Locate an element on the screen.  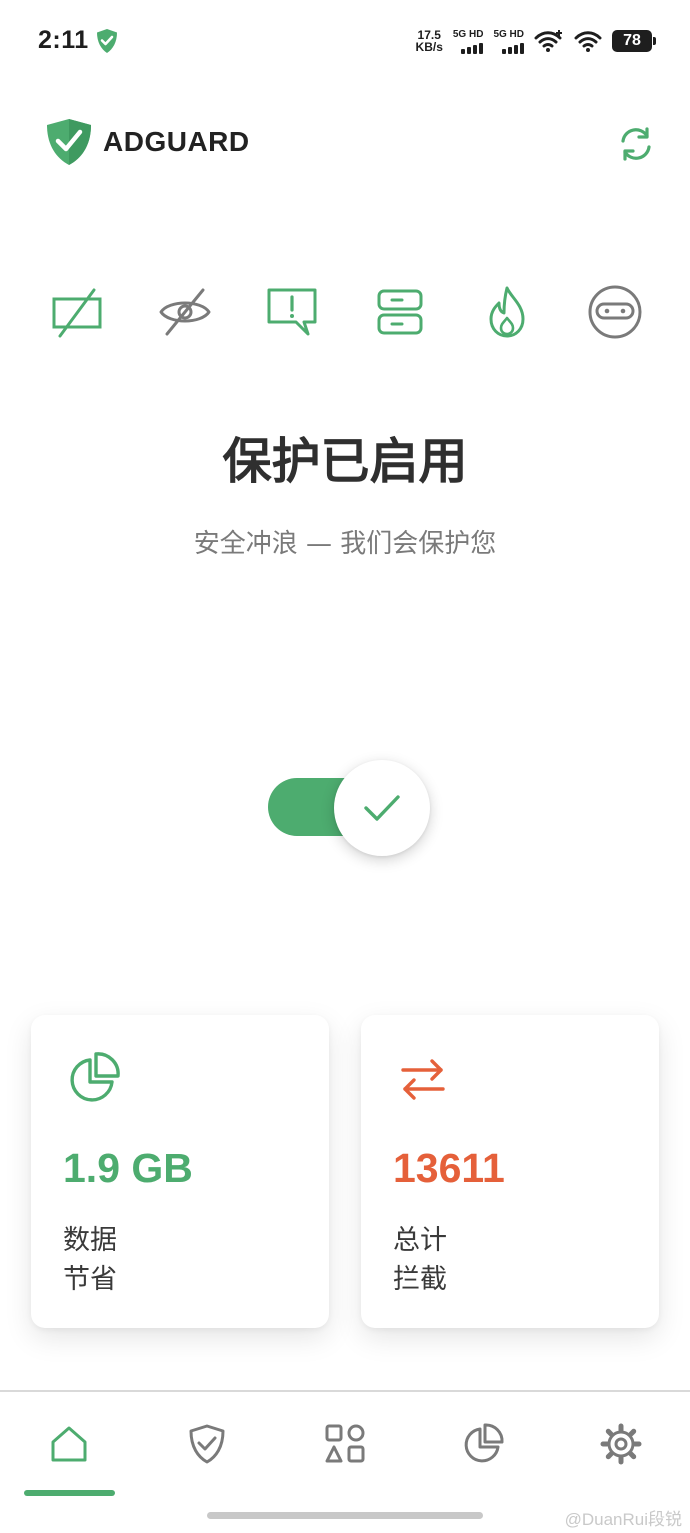
total-blocked-card: 13611 总计 拦截 is located at coordinates (510, 1171).